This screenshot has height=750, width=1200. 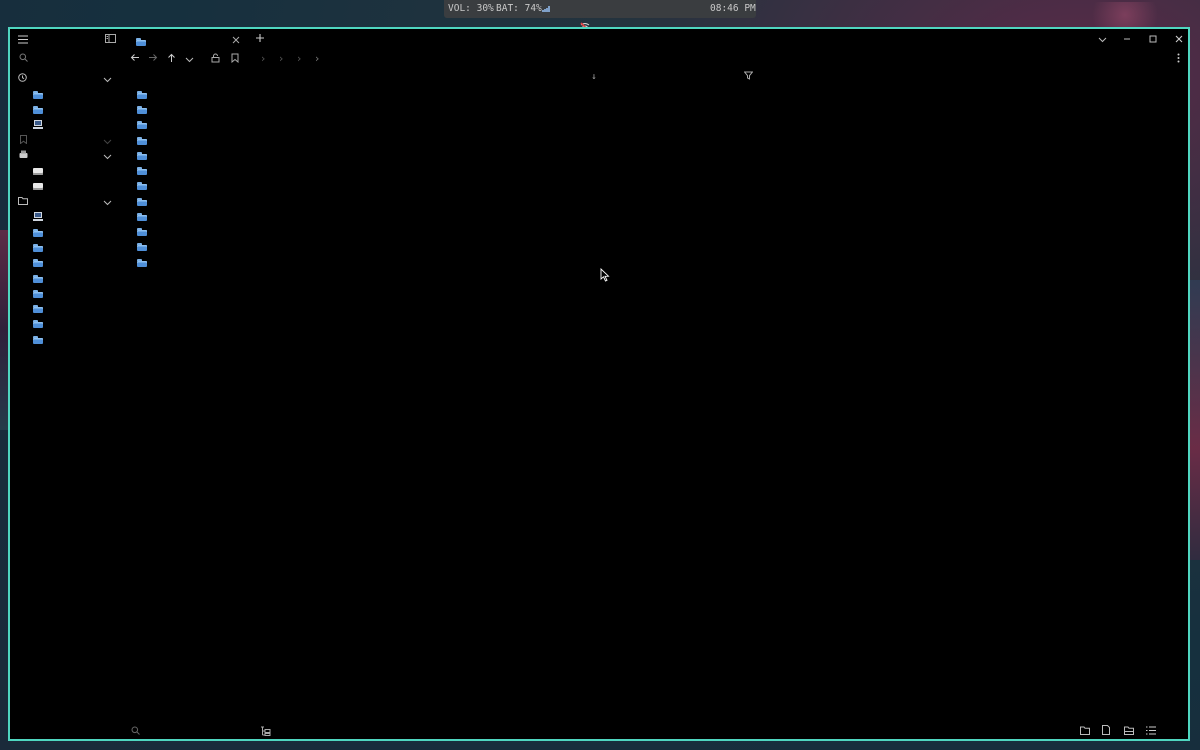 I want to click on list-view-icon, so click(x=1151, y=732).